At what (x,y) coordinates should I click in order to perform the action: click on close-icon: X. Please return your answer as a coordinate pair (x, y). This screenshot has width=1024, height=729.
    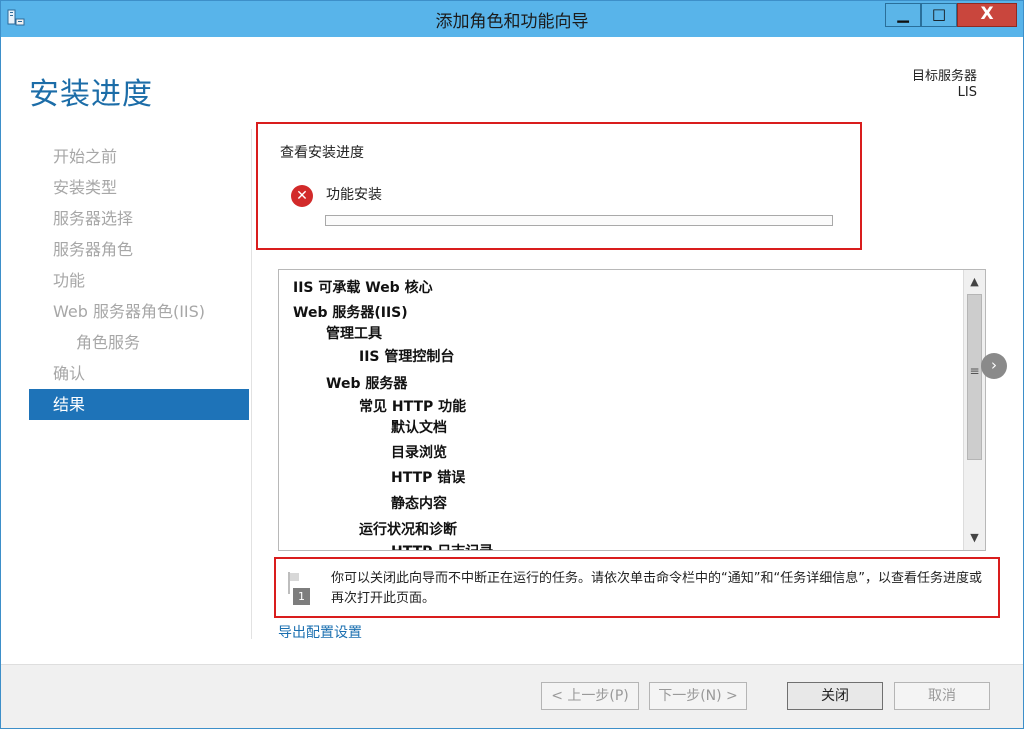
    Looking at the image, I should click on (987, 14).